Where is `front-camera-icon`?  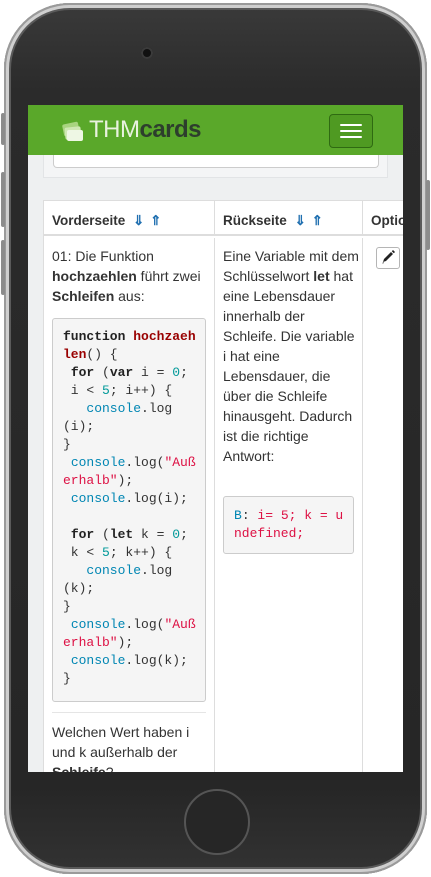 front-camera-icon is located at coordinates (147, 53).